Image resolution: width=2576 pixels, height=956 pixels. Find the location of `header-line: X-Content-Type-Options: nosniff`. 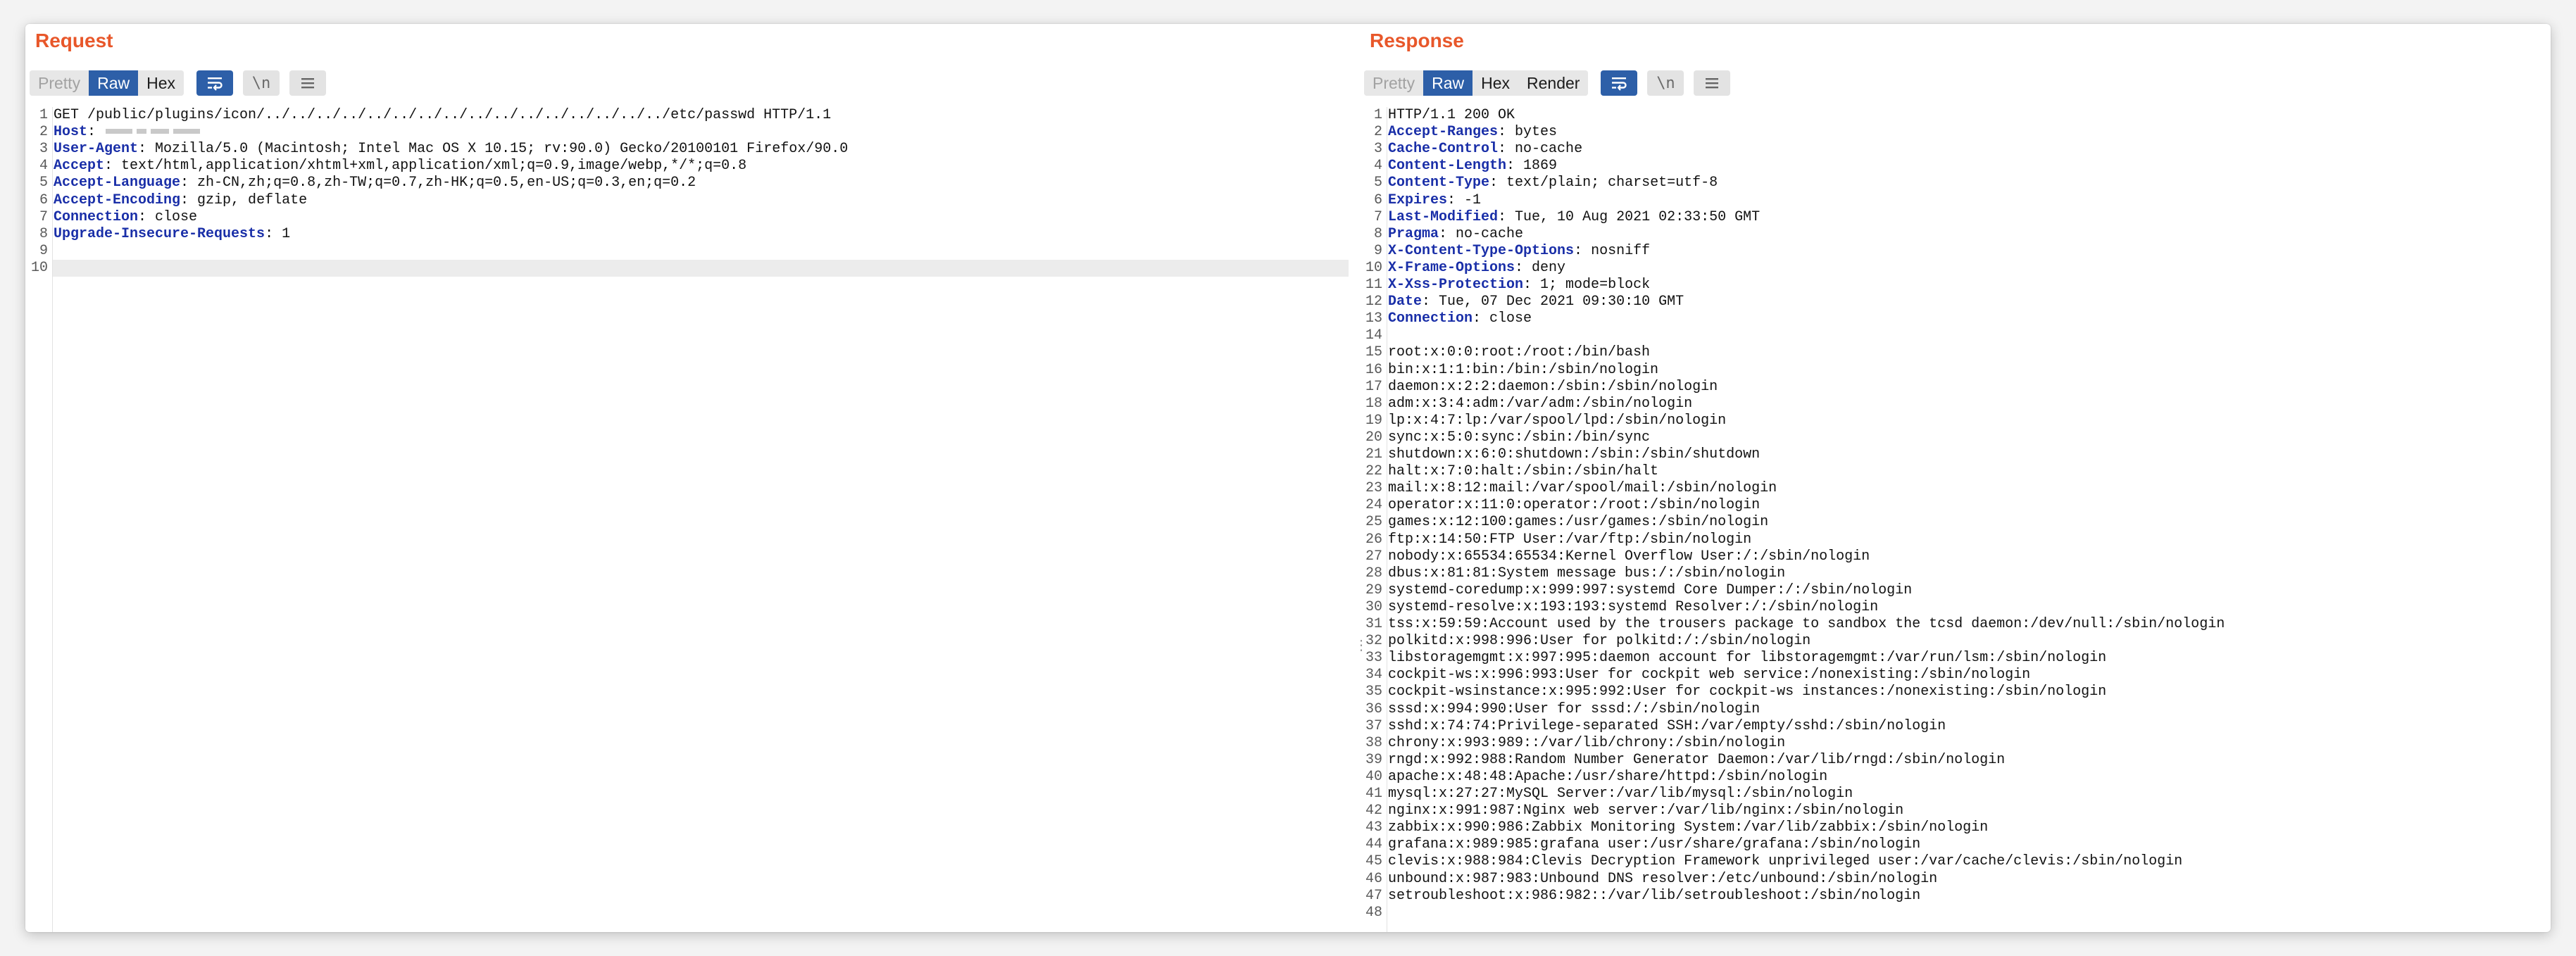

header-line: X-Content-Type-Options: nosniff is located at coordinates (1519, 250).